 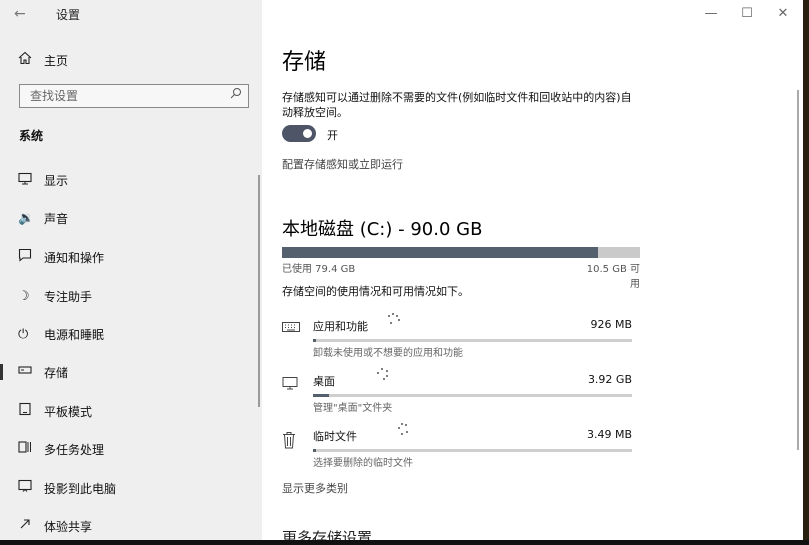 I want to click on desktop-icon, so click(x=292, y=385).